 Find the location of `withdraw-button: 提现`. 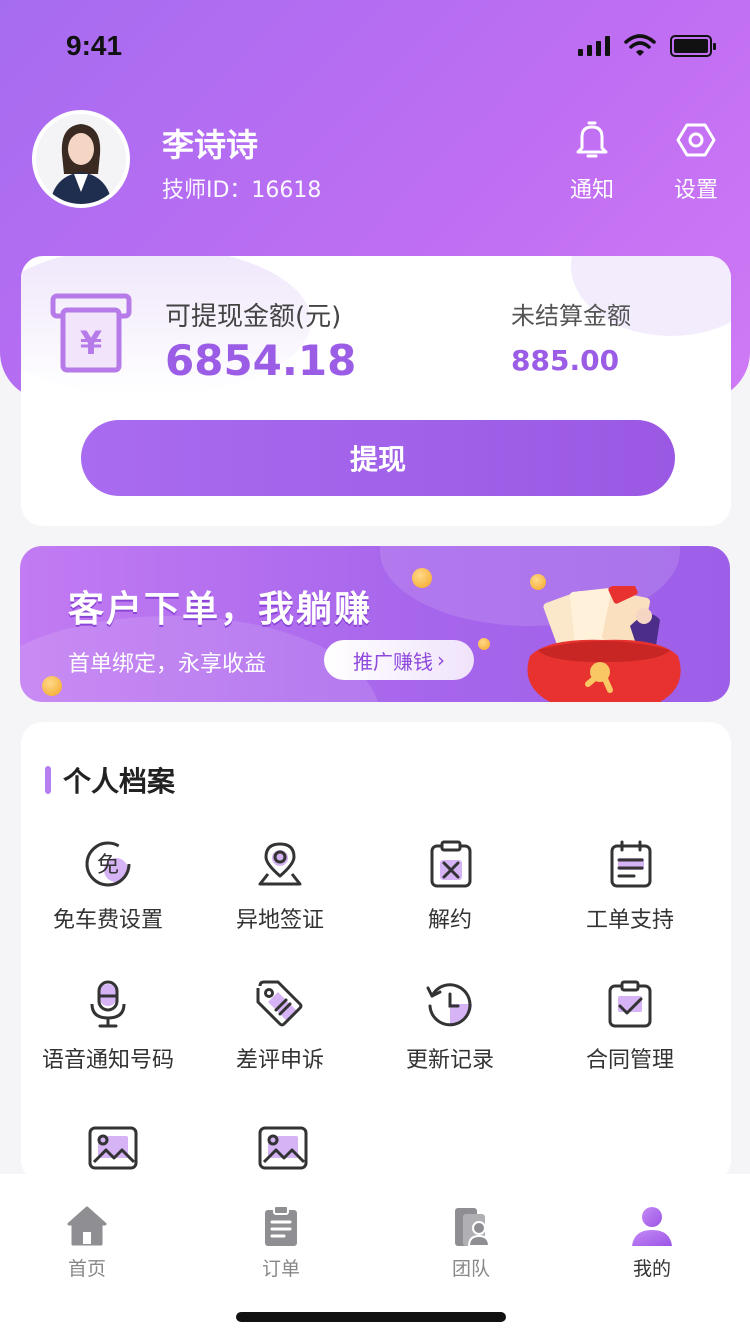

withdraw-button: 提现 is located at coordinates (378, 458).